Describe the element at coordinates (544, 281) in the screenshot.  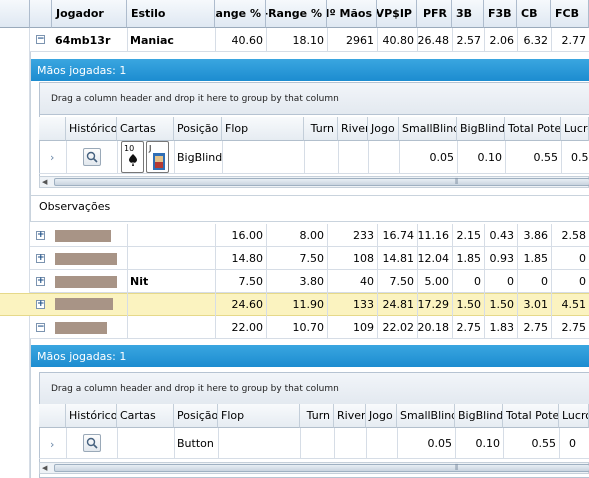
I see `cb-value: 0` at that location.